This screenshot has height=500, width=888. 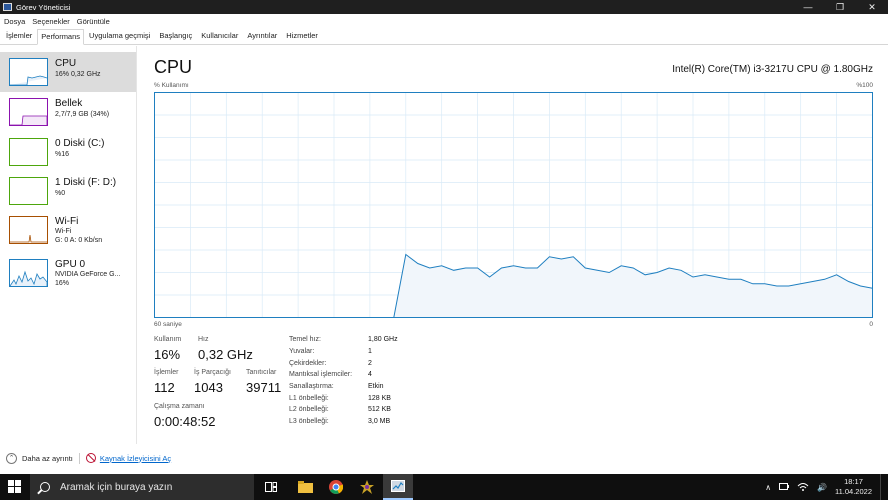 I want to click on handles-value: 39711, so click(x=264, y=387).